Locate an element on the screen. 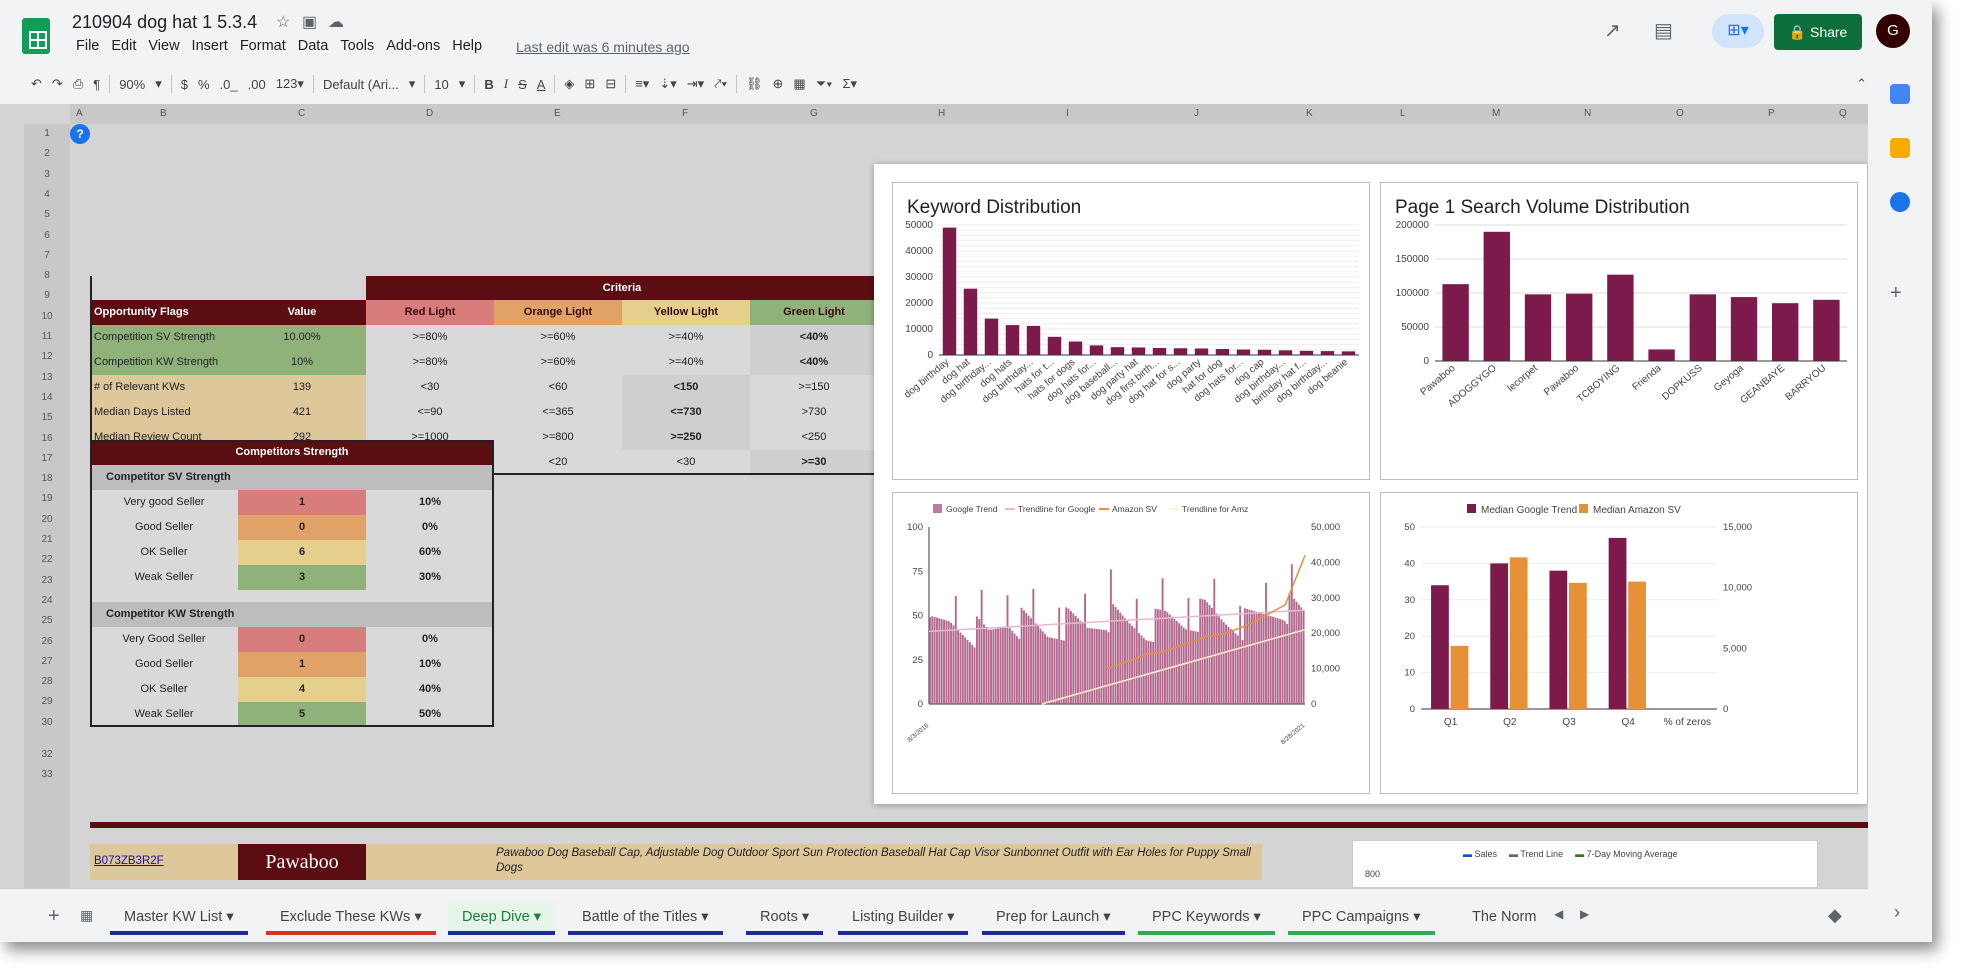 The width and height of the screenshot is (1961, 978). row-header: 11 is located at coordinates (47, 336).